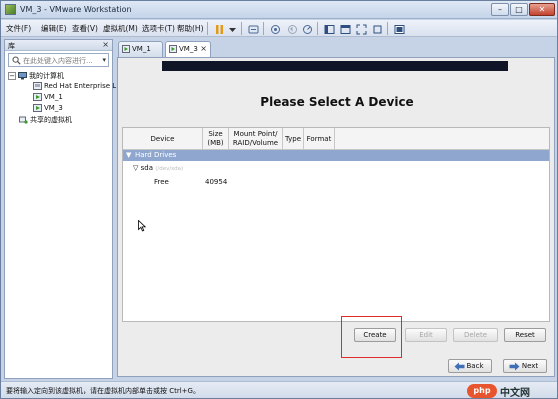 Image resolution: width=558 pixels, height=399 pixels. I want to click on expand-triangle-icon: ▽, so click(135, 168).